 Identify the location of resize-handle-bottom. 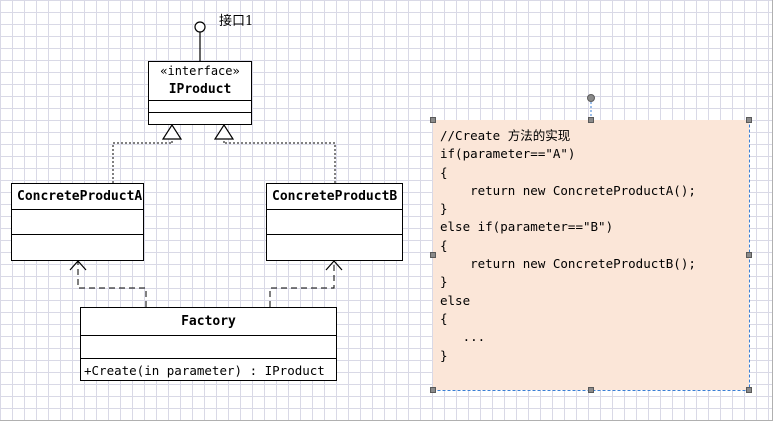
(591, 390).